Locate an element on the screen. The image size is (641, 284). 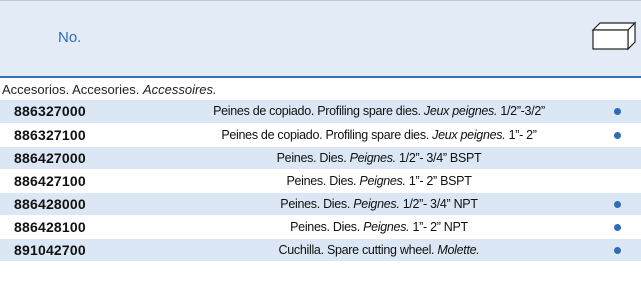
part-description: Peines. Dies. Peignes. 1”- 2” NPT is located at coordinates (379, 227).